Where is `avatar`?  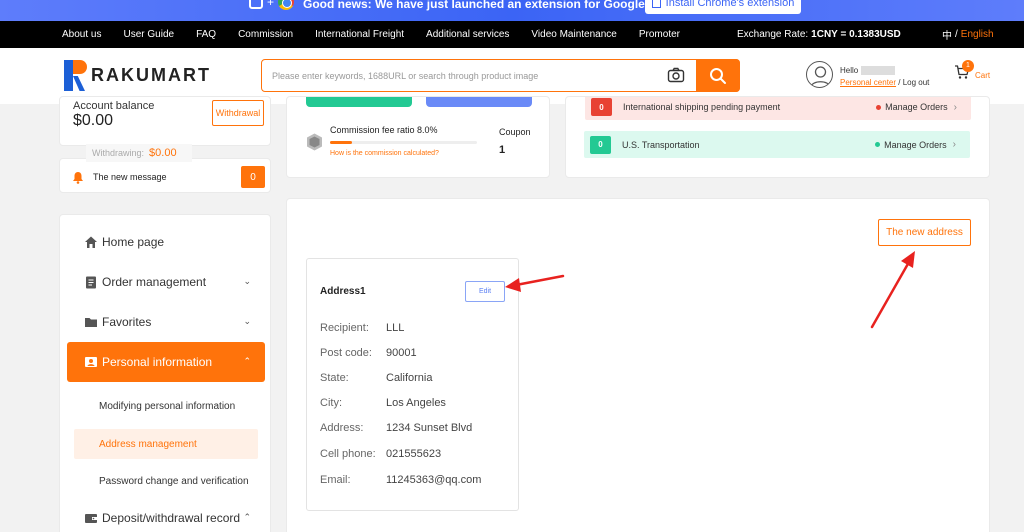
avatar is located at coordinates (819, 74).